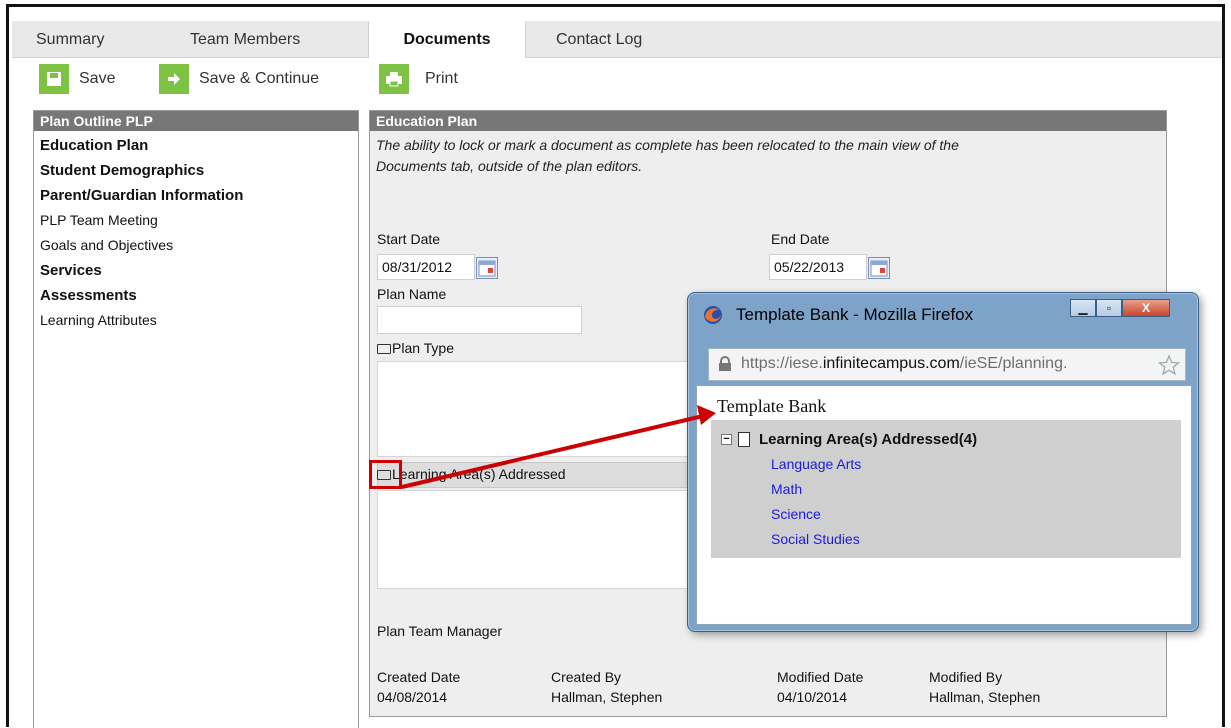 The width and height of the screenshot is (1231, 728). Describe the element at coordinates (558, 447) in the screenshot. I see `callout-arrow` at that location.